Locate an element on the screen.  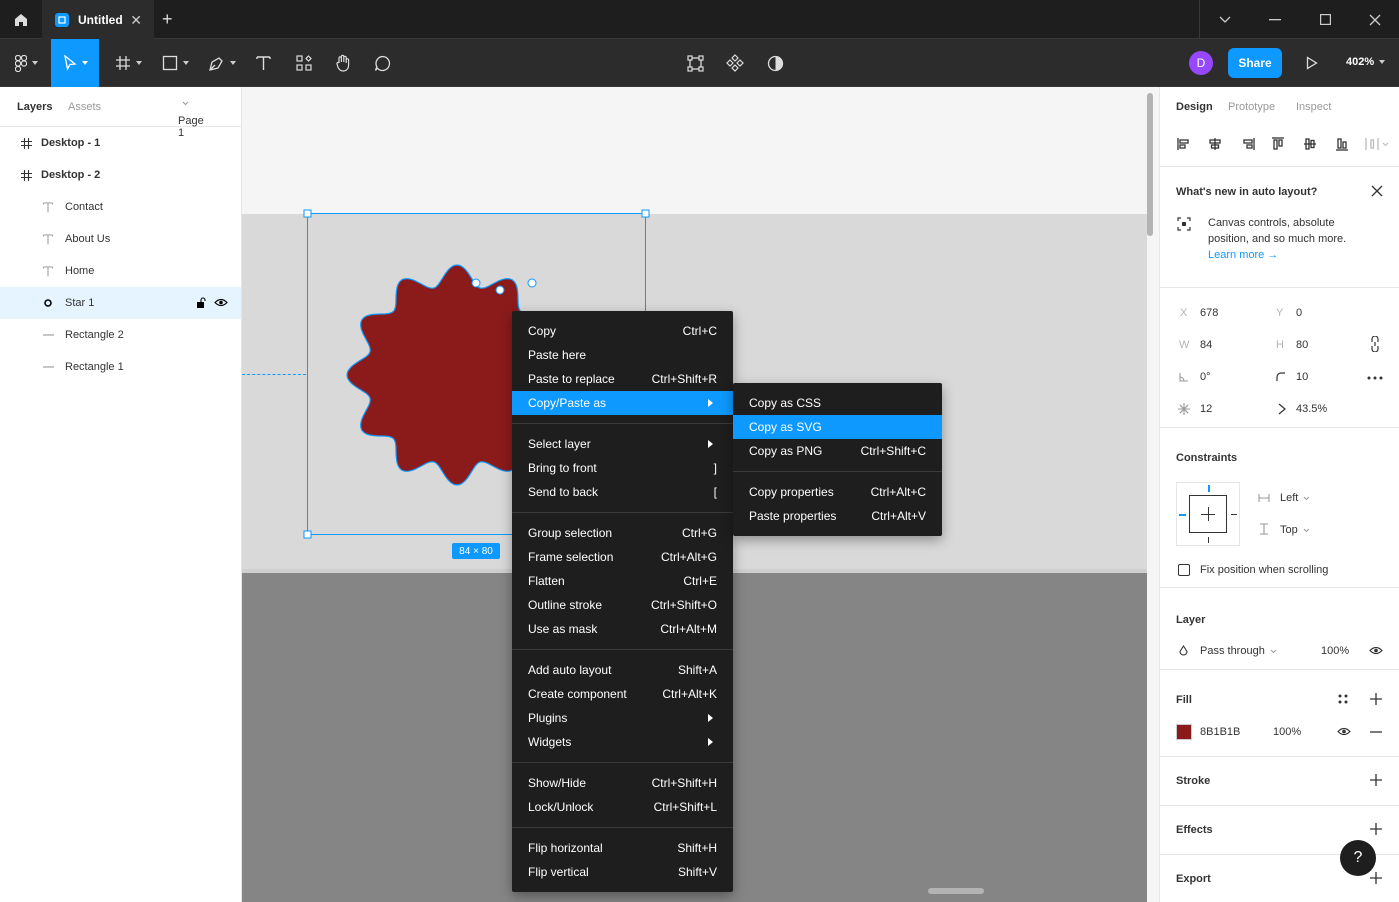
home-button is located at coordinates (21, 19).